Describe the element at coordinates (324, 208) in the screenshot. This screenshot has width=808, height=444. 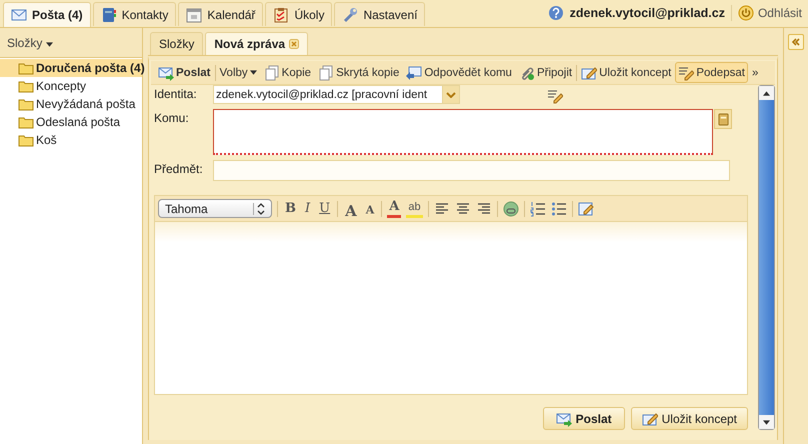
I see `format-button: U` at that location.